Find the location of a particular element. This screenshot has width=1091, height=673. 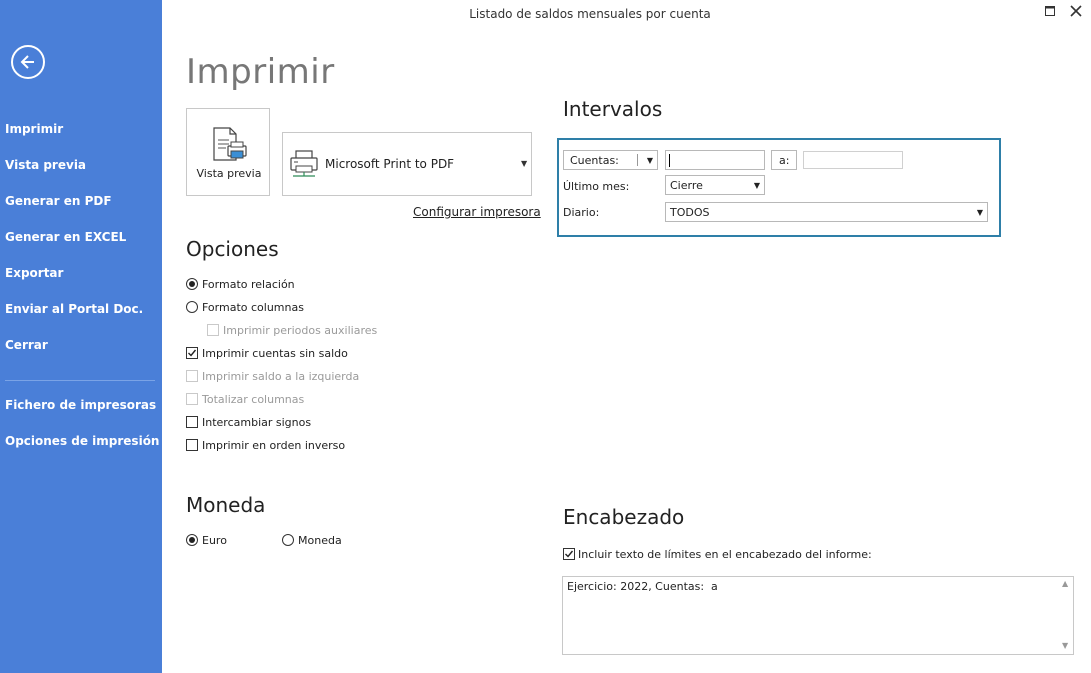

totalizar-columnas-label: Totalizar columnas is located at coordinates (253, 399).